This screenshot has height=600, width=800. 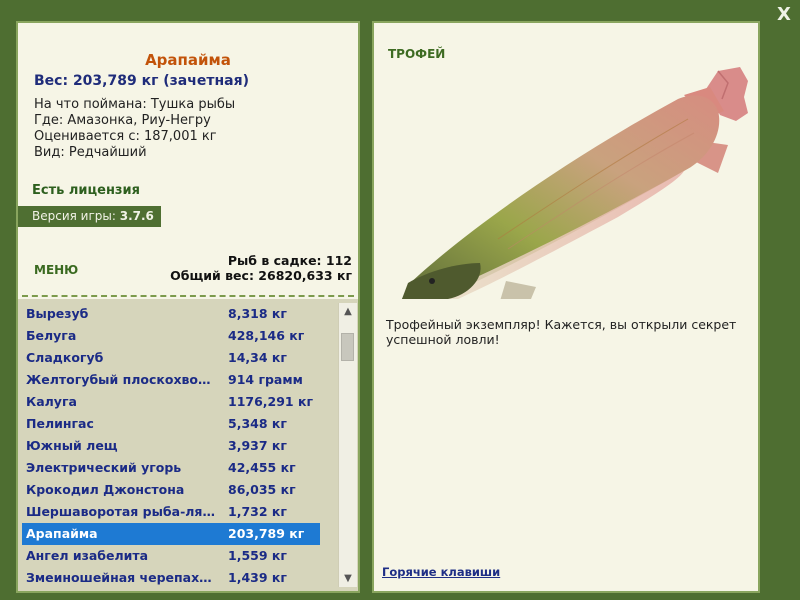 I want to click on version-value: 3.7.6, so click(x=136, y=216).